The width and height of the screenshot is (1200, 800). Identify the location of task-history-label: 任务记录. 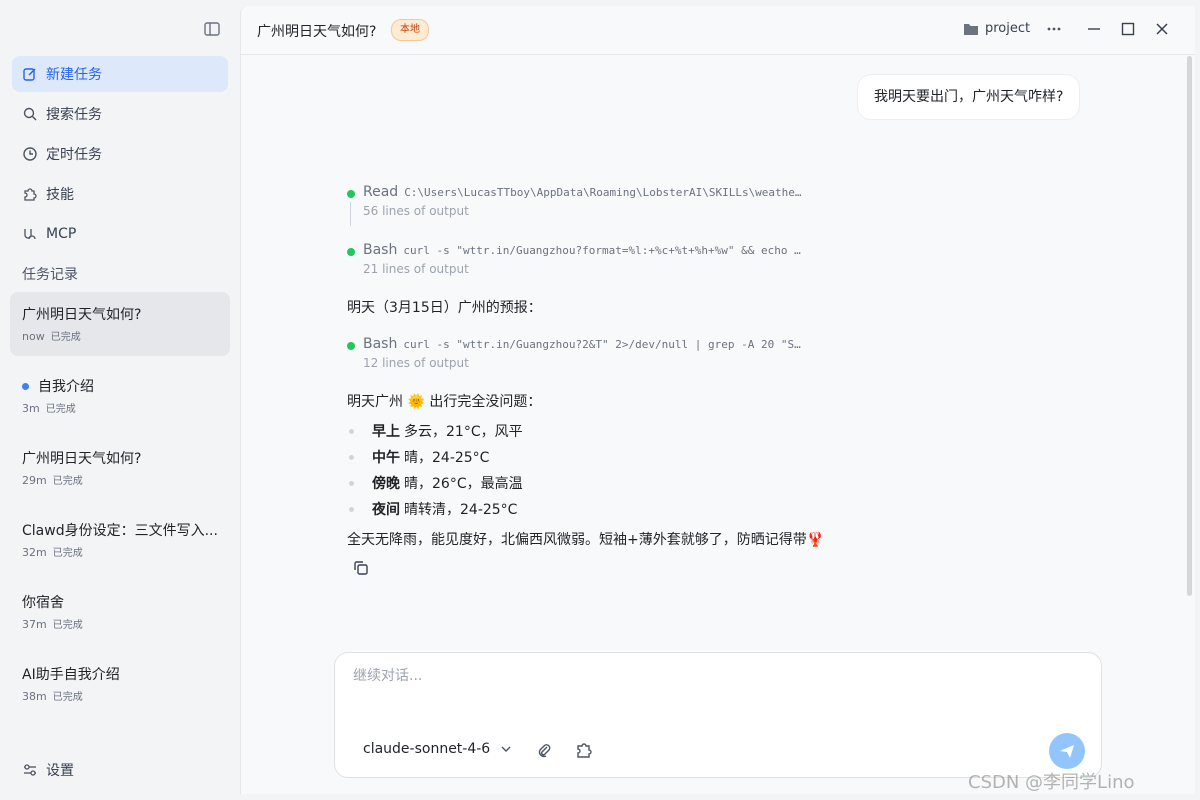
(50, 275).